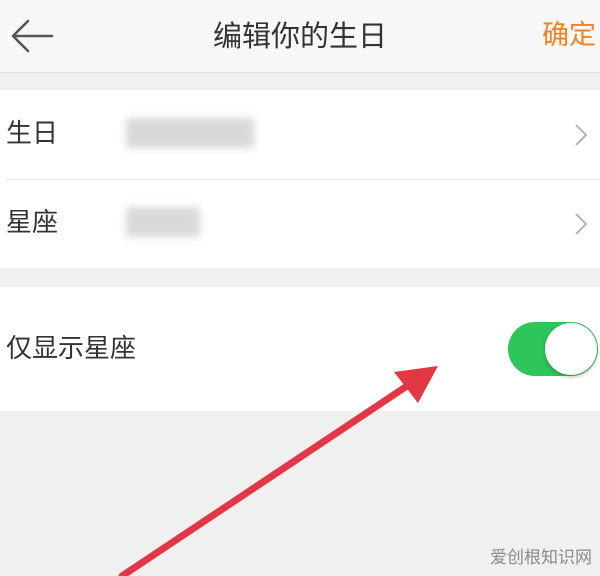 The width and height of the screenshot is (600, 576). I want to click on page-title: 编辑你的生日, so click(299, 36).